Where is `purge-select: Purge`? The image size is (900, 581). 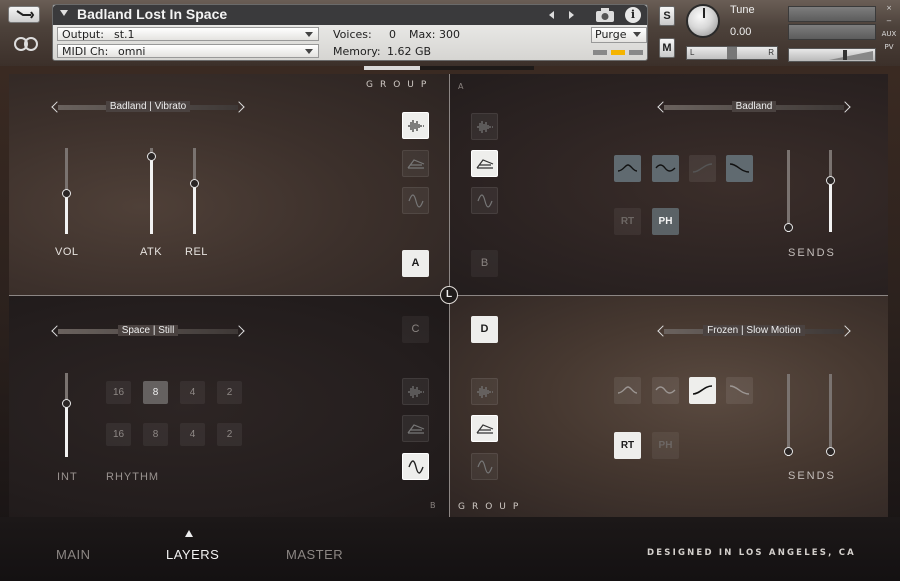
purge-select: Purge is located at coordinates (619, 35).